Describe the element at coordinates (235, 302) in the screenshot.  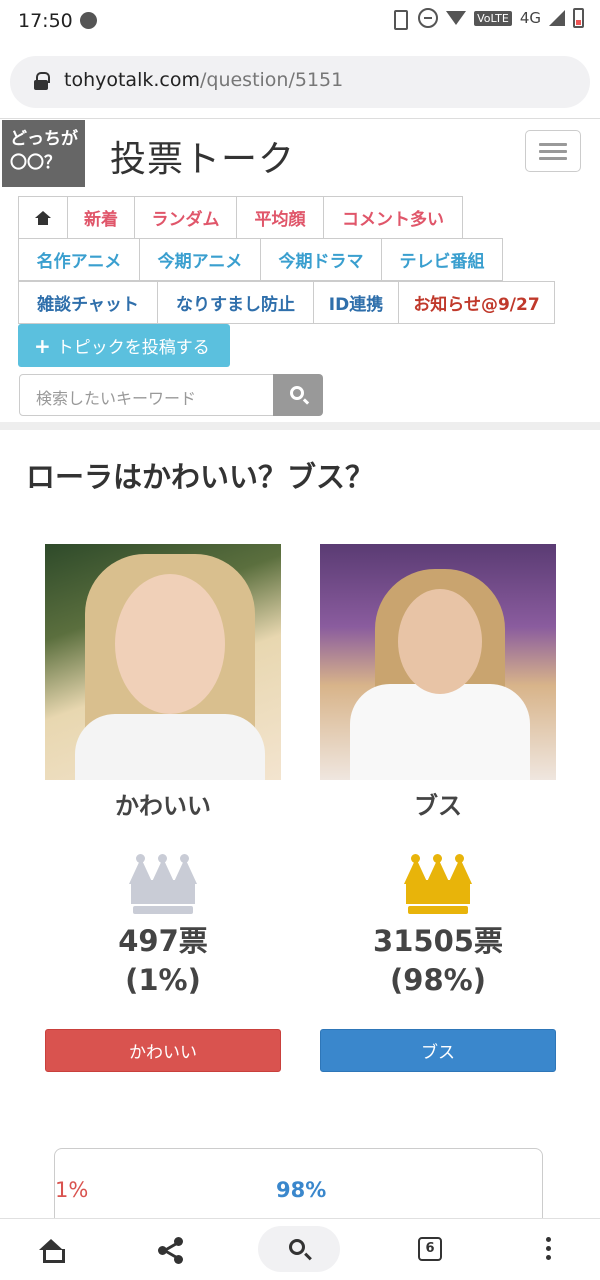
I see `nav-impersonation: なりすまし防止` at that location.